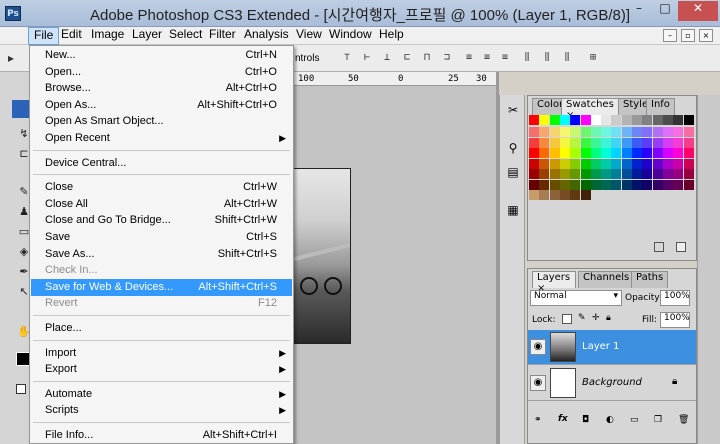 Image resolution: width=720 pixels, height=444 pixels. What do you see at coordinates (161, 369) in the screenshot?
I see `menu-item-export: Export ▶` at bounding box center [161, 369].